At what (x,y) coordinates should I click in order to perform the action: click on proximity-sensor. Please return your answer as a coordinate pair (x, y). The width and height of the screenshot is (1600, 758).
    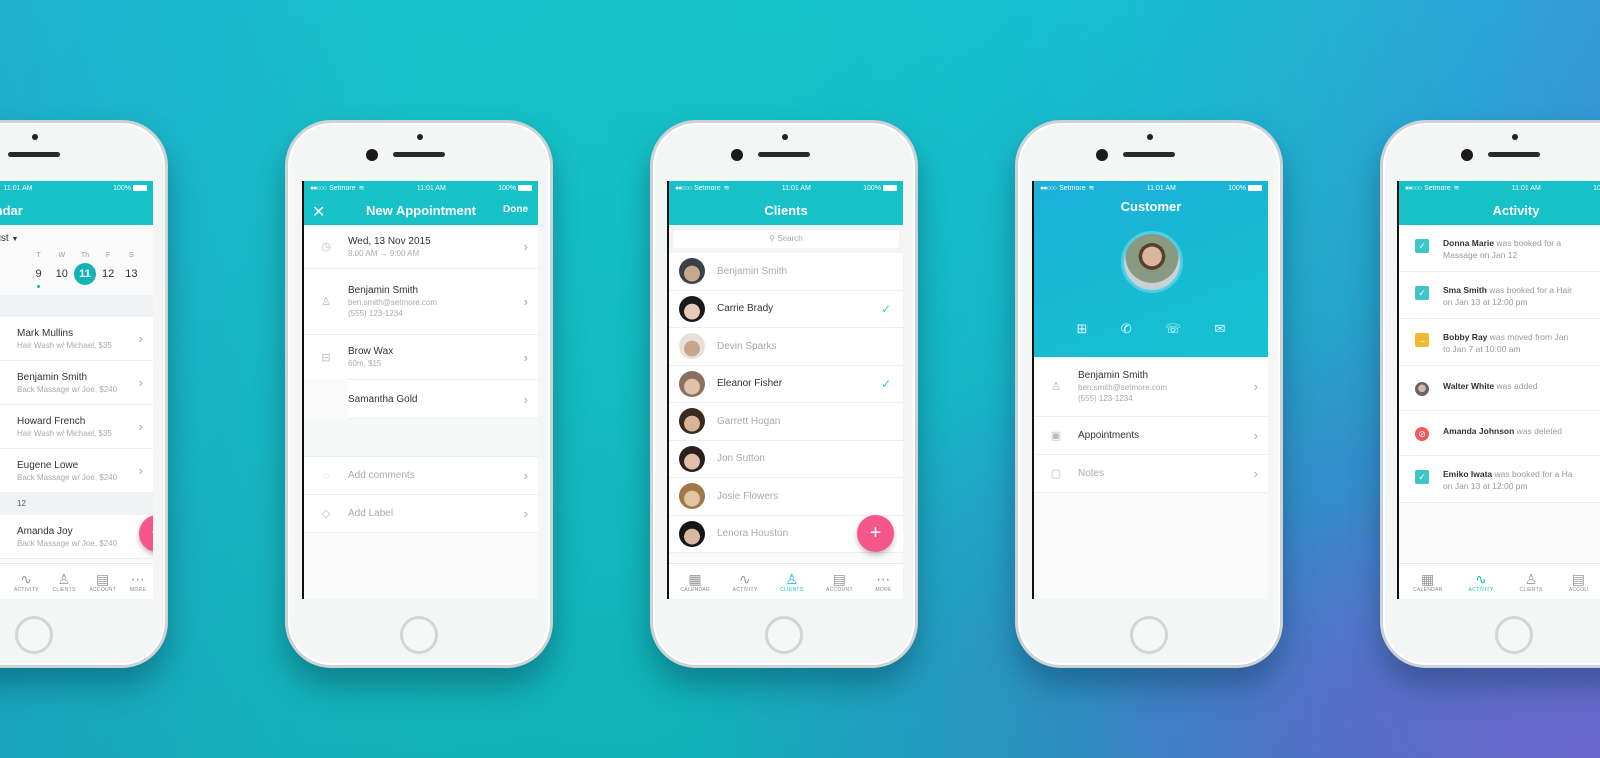
    Looking at the image, I should click on (420, 137).